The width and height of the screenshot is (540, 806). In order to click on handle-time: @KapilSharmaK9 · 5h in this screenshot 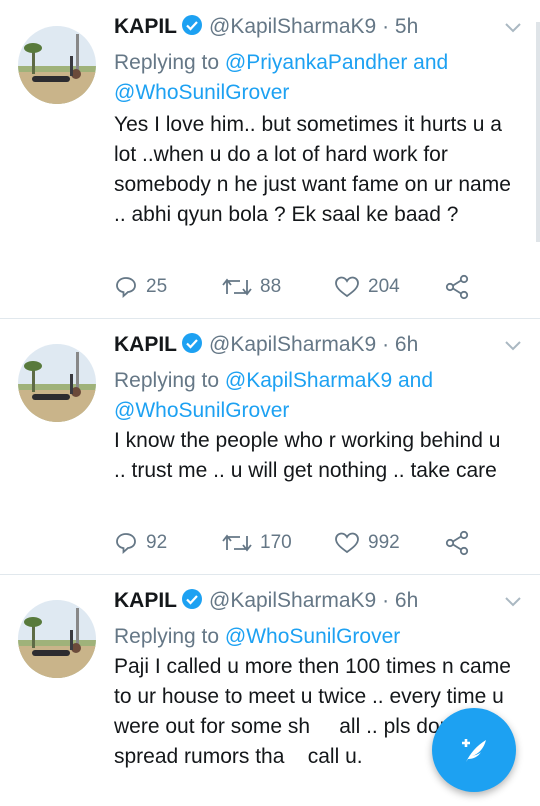, I will do `click(313, 26)`.